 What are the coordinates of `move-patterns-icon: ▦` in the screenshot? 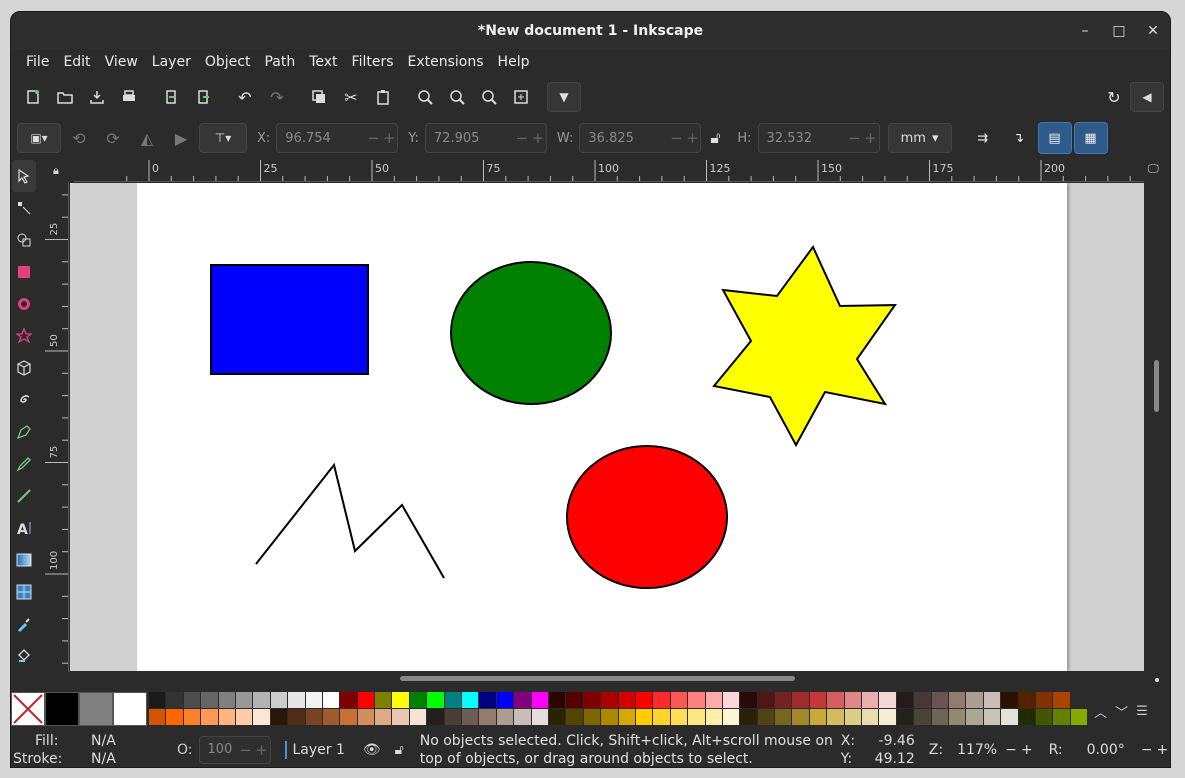 It's located at (1090, 138).